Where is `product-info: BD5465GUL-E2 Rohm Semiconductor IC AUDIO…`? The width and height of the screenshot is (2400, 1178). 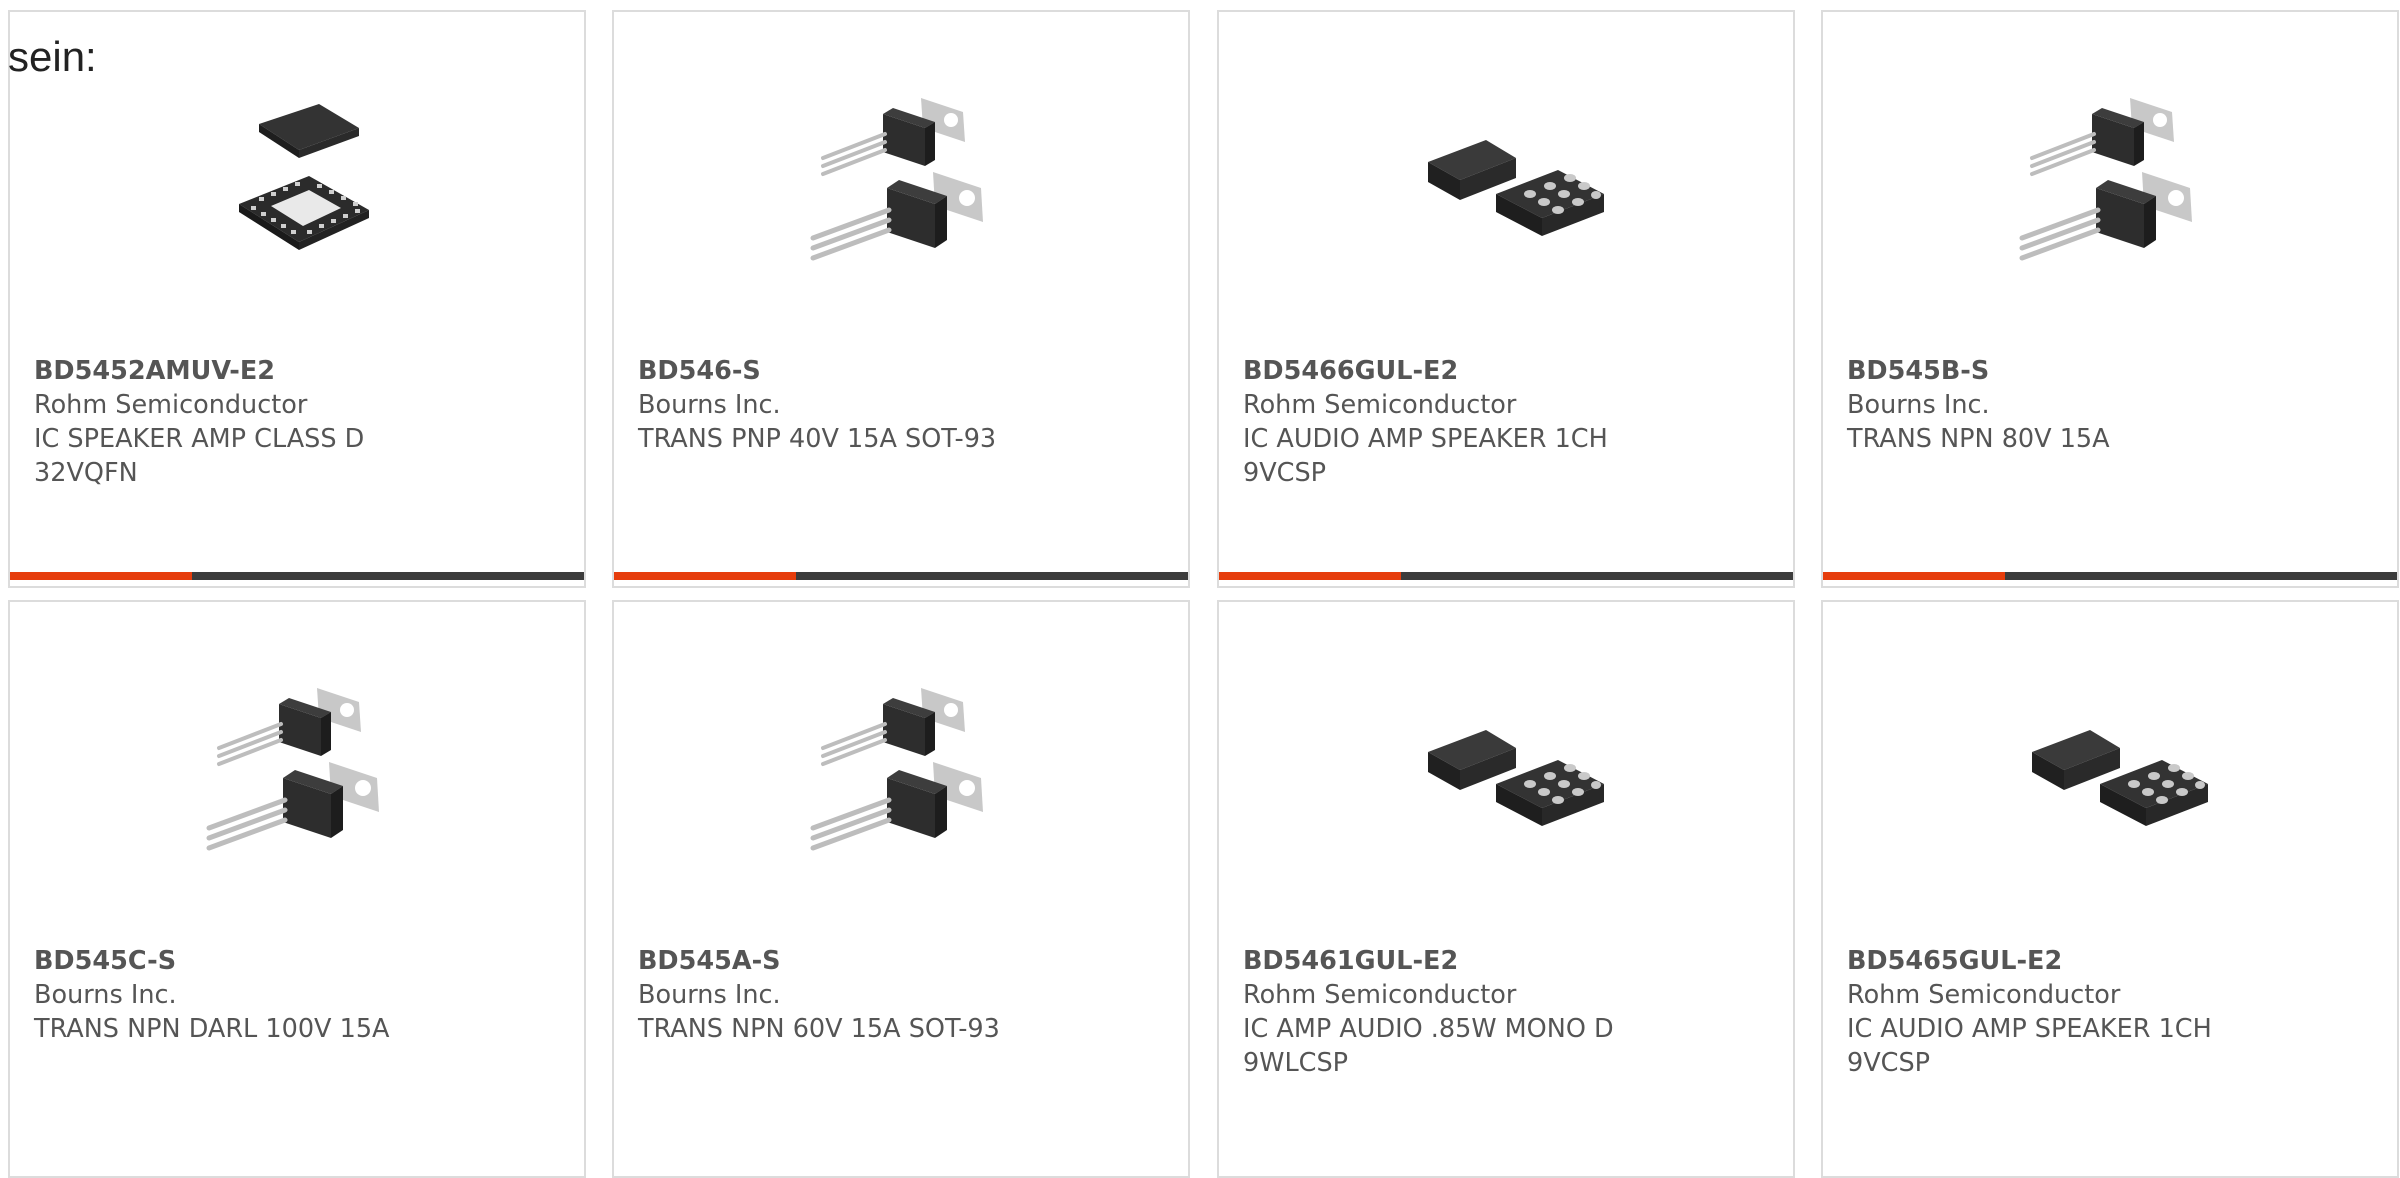
product-info: BD5465GUL-E2 Rohm Semiconductor IC AUDIO… is located at coordinates (2110, 1012).